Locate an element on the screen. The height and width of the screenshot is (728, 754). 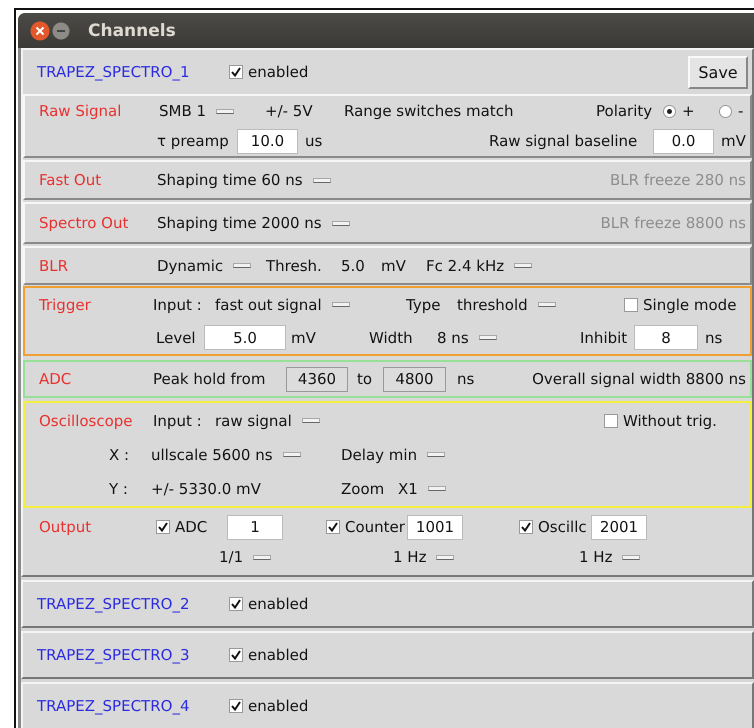
input-field: 1 is located at coordinates (255, 527).